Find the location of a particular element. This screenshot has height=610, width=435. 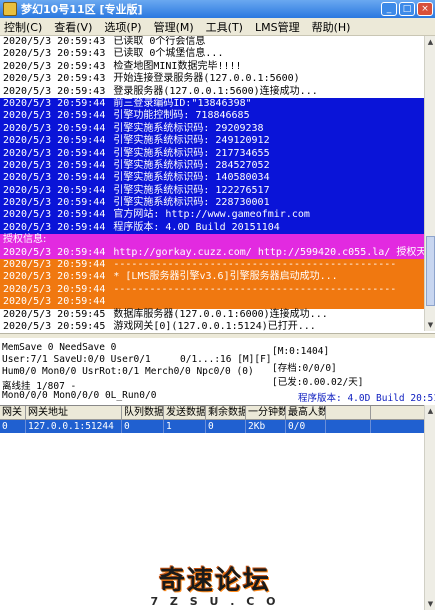

log-line: 2020/5/3 20:59:43 检查地图MINI数据完毕!!!! is located at coordinates (212, 67).